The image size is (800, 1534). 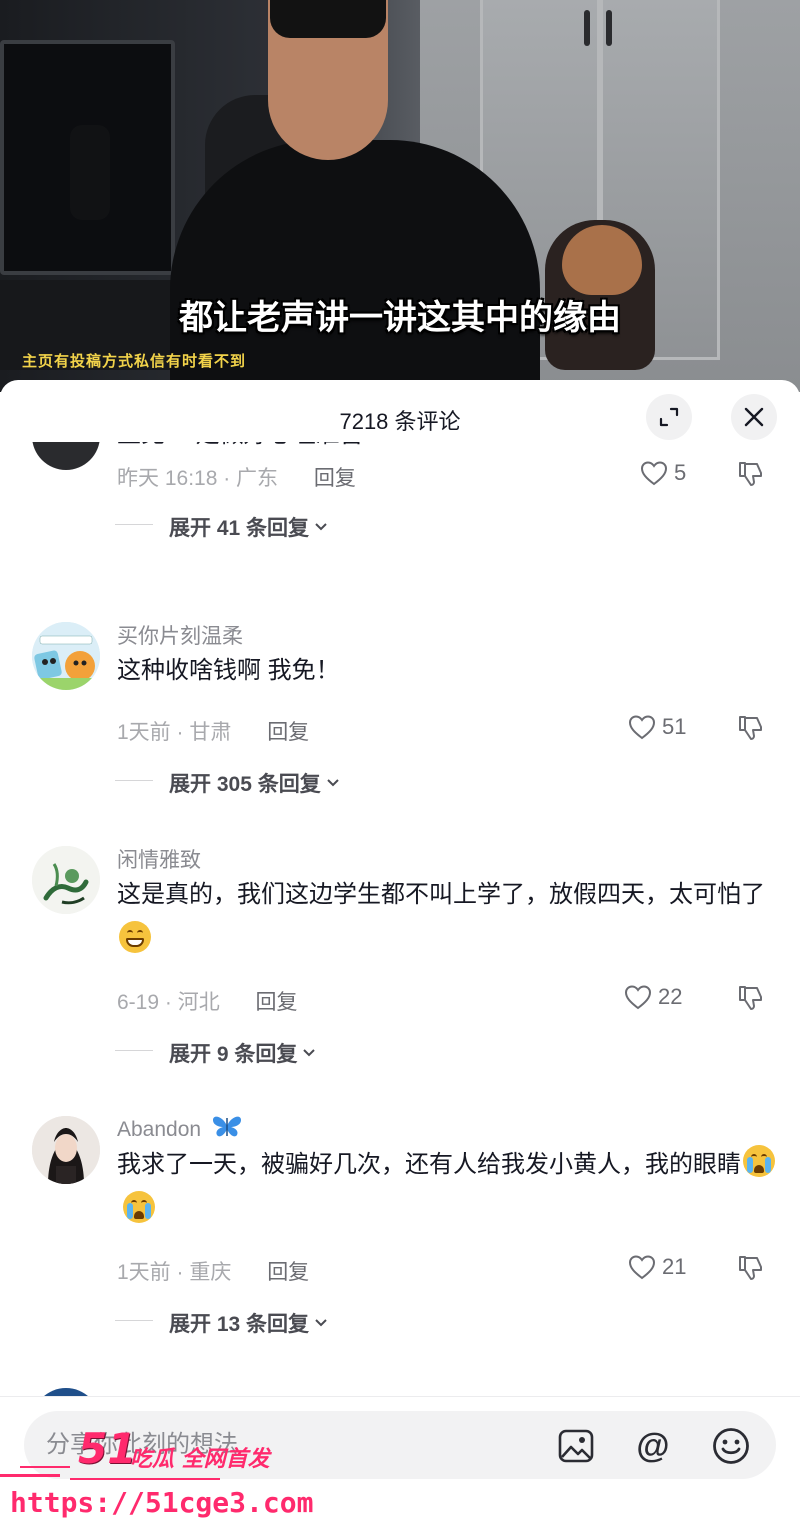 What do you see at coordinates (429, 1164) in the screenshot?
I see `comment-text-content: 我求了一天，被骗好几次，还有人给我发小黄人，我的眼睛` at bounding box center [429, 1164].